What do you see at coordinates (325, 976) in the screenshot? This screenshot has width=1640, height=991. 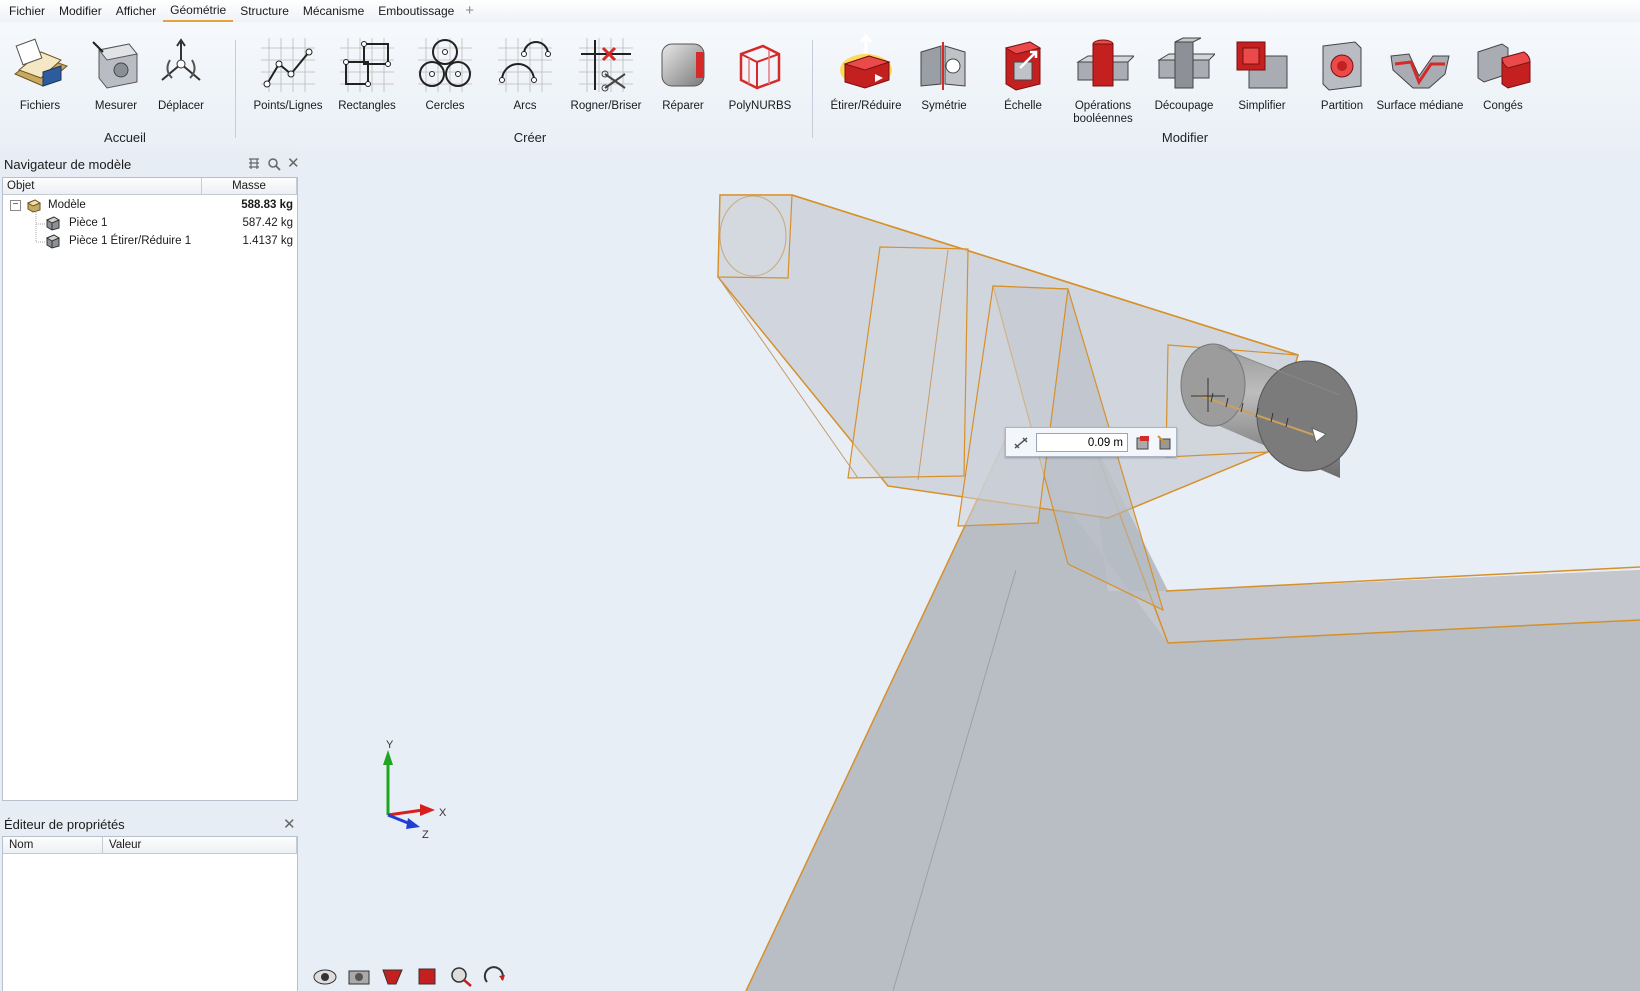 I see `eye-icon` at bounding box center [325, 976].